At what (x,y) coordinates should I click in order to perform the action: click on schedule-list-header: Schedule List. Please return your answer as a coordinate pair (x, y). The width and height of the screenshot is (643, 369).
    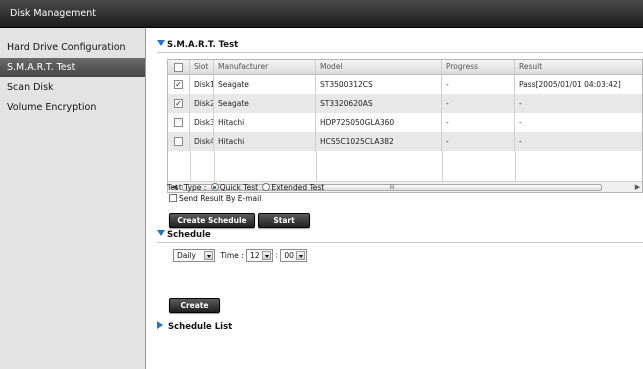
    Looking at the image, I should click on (194, 326).